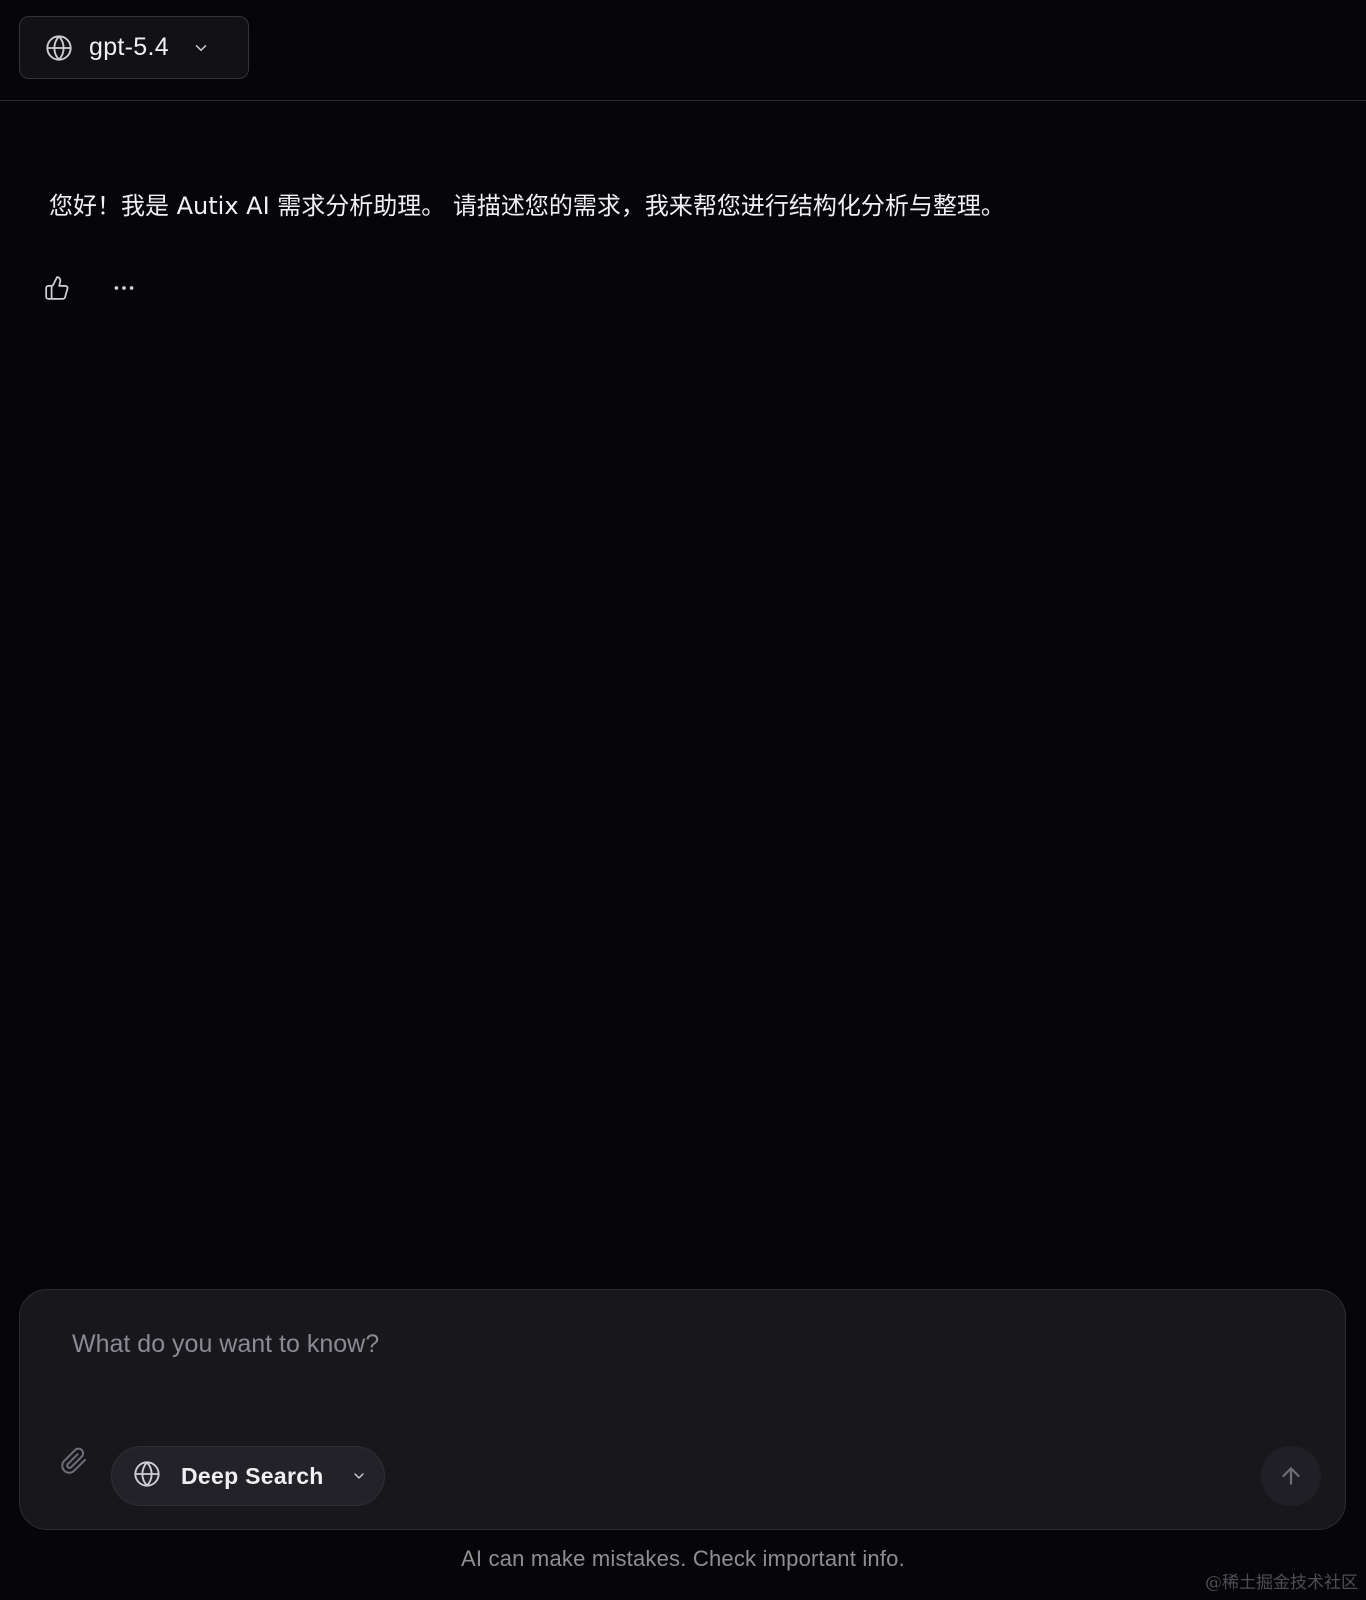 The height and width of the screenshot is (1600, 1366). What do you see at coordinates (683, 50) in the screenshot?
I see `top-bar: gpt-5.4` at bounding box center [683, 50].